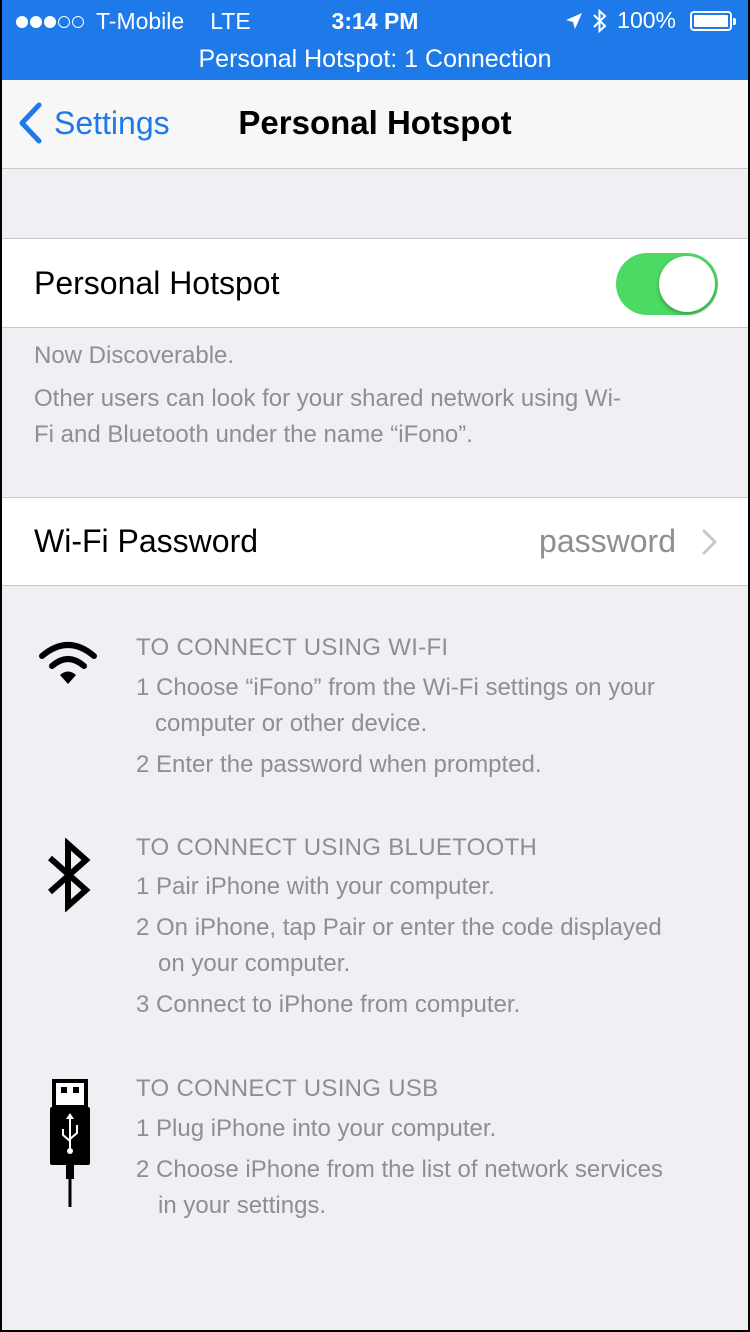 The width and height of the screenshot is (750, 1332). I want to click on wifi-icon, so click(68, 663).